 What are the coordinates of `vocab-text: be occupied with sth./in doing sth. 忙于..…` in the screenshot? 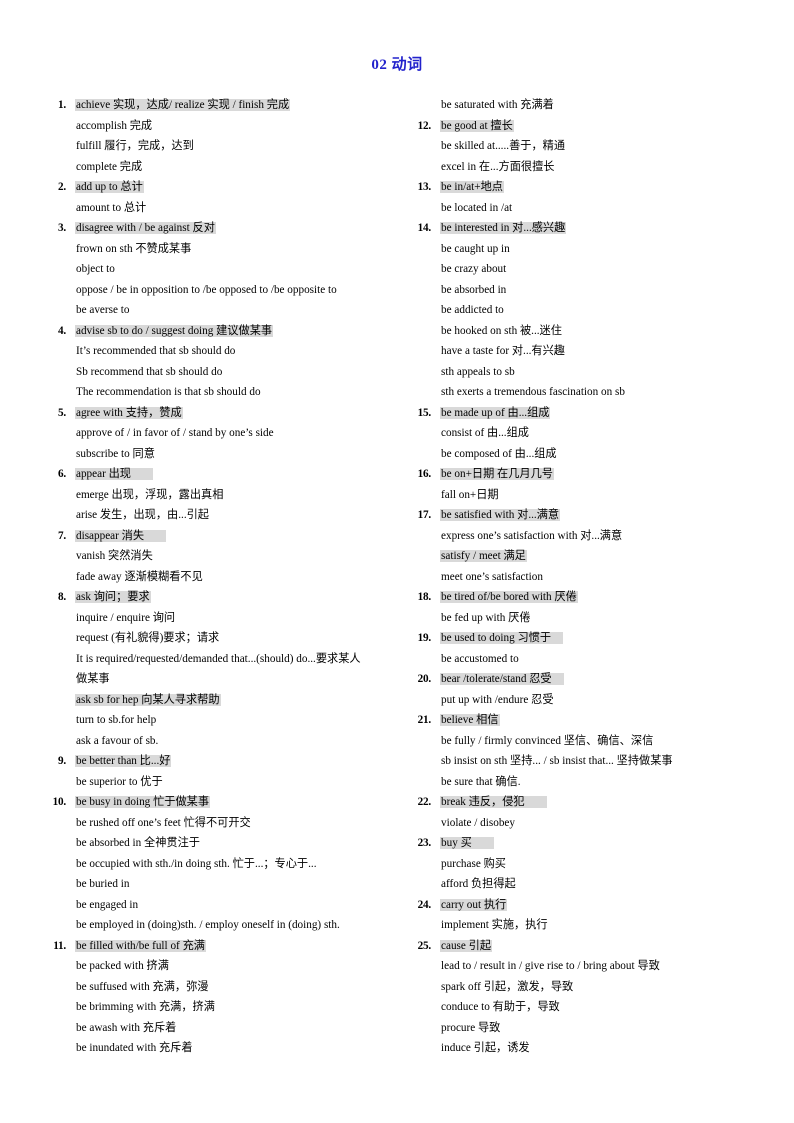 It's located at (196, 863).